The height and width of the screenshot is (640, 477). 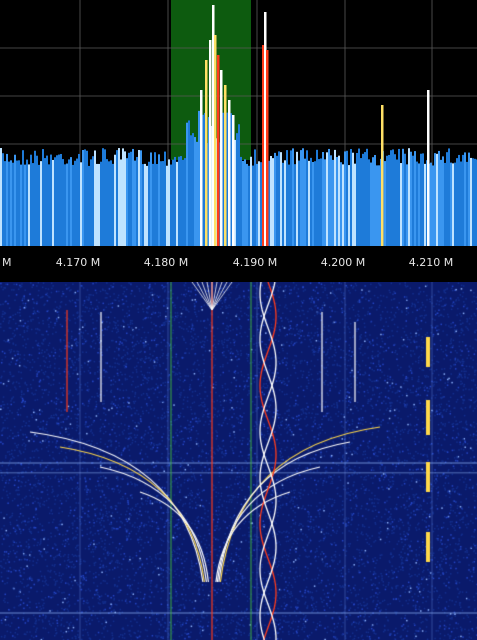 I want to click on tick-label-edge: M, so click(x=7, y=262).